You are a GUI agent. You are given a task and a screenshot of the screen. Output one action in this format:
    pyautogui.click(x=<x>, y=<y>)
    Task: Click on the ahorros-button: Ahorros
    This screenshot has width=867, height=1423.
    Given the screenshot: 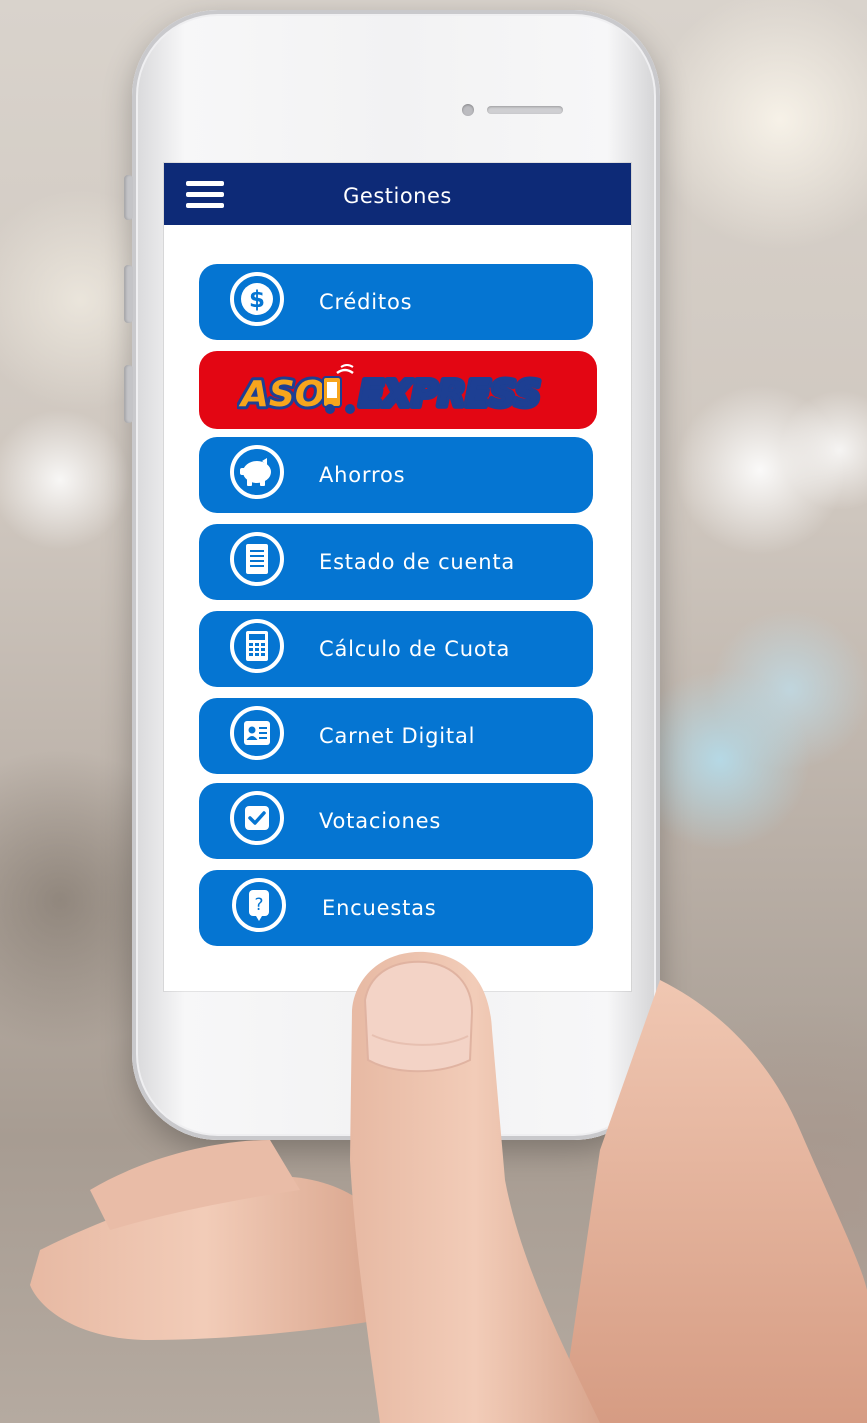 What is the action you would take?
    pyautogui.click(x=396, y=475)
    